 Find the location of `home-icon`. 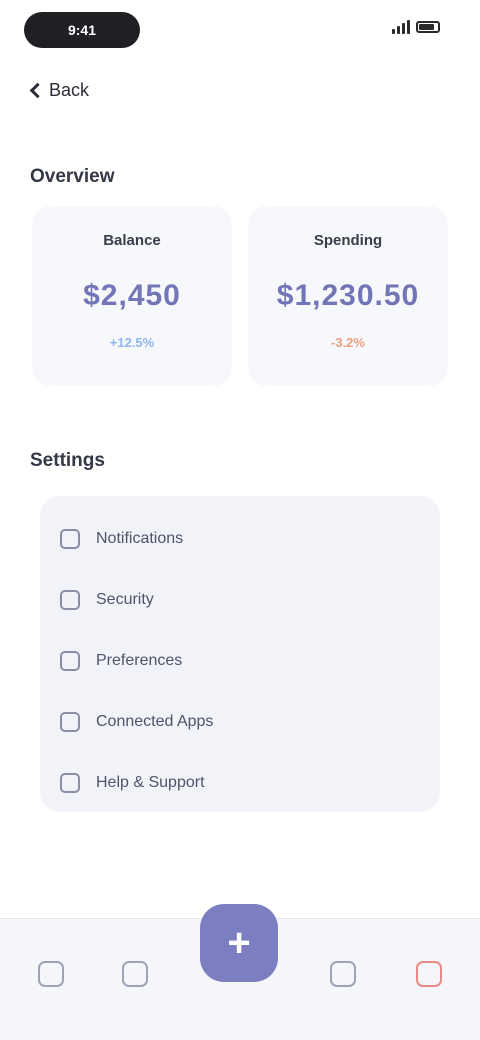

home-icon is located at coordinates (51, 974).